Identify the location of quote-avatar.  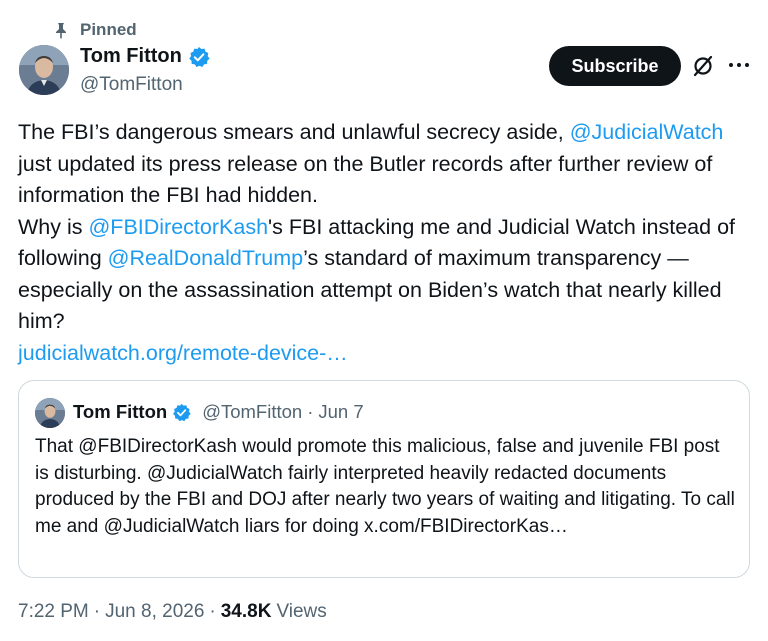
(50, 413).